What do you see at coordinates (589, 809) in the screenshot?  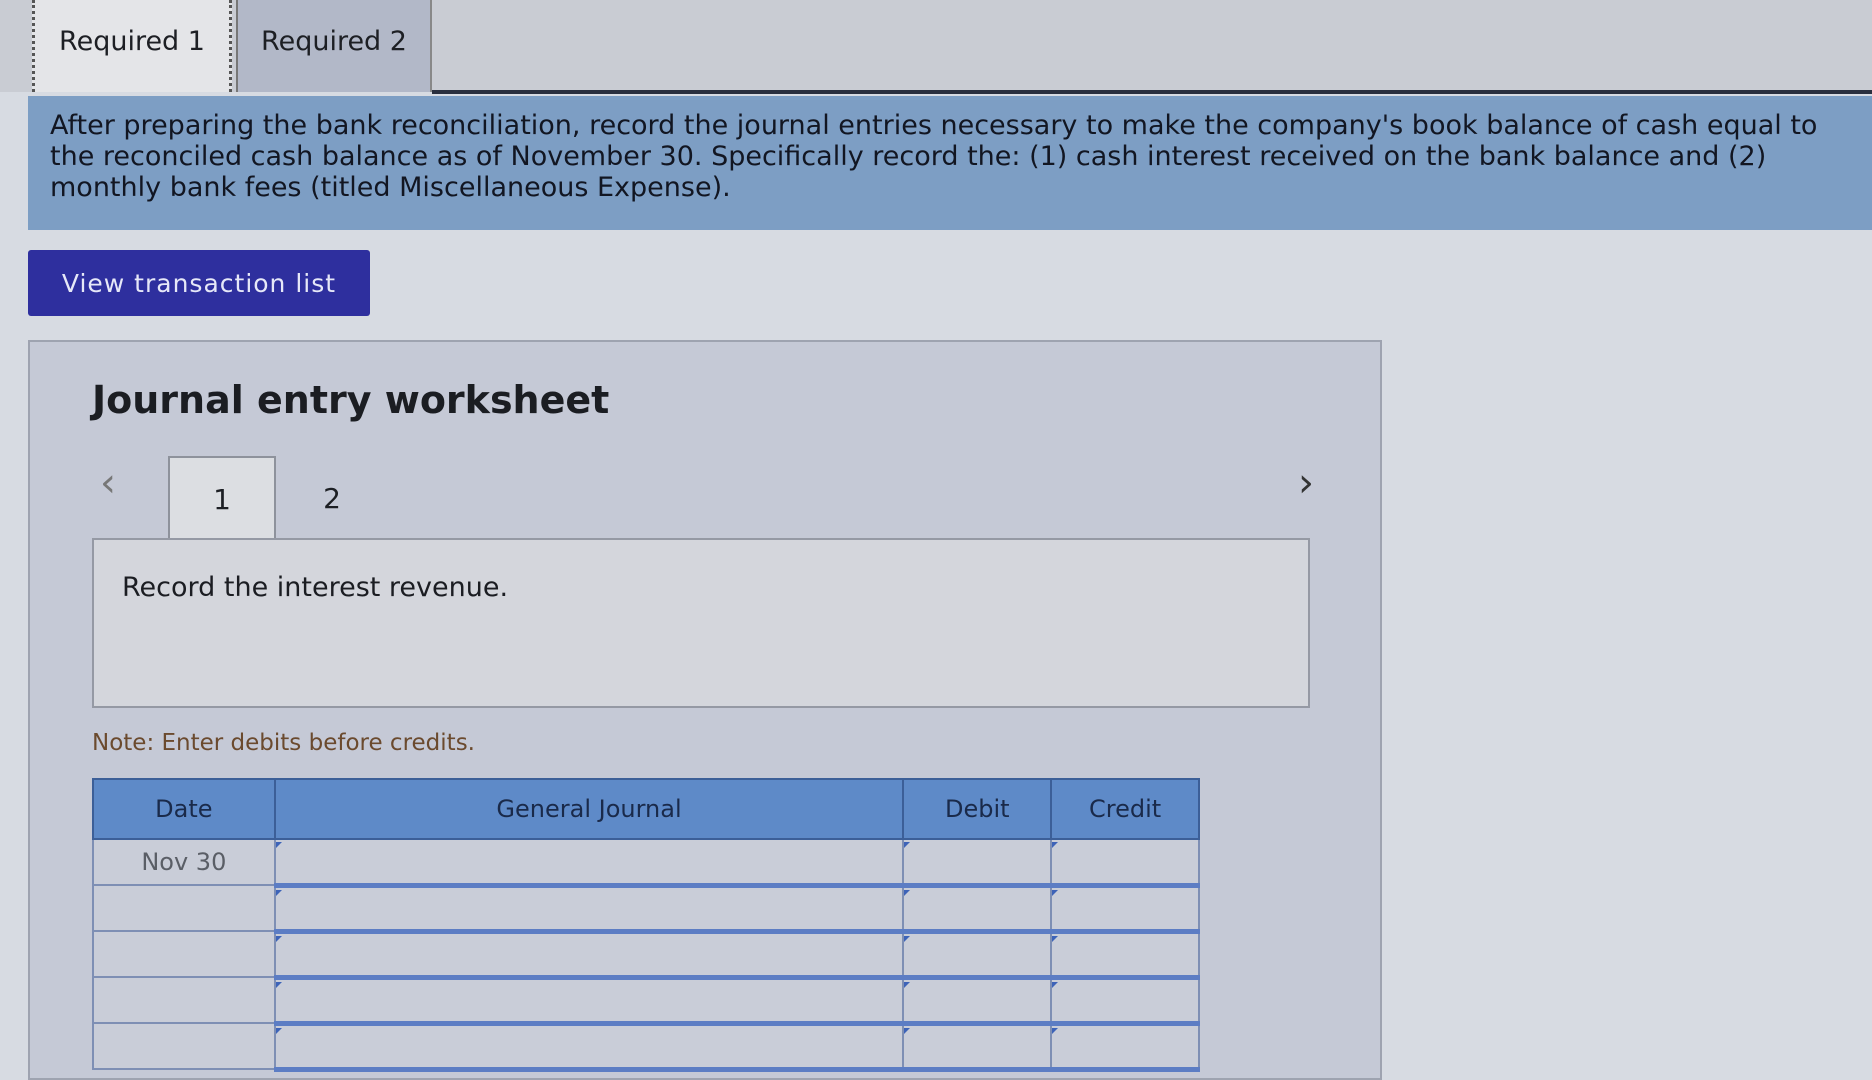 I see `header-general-journal: General Journal` at bounding box center [589, 809].